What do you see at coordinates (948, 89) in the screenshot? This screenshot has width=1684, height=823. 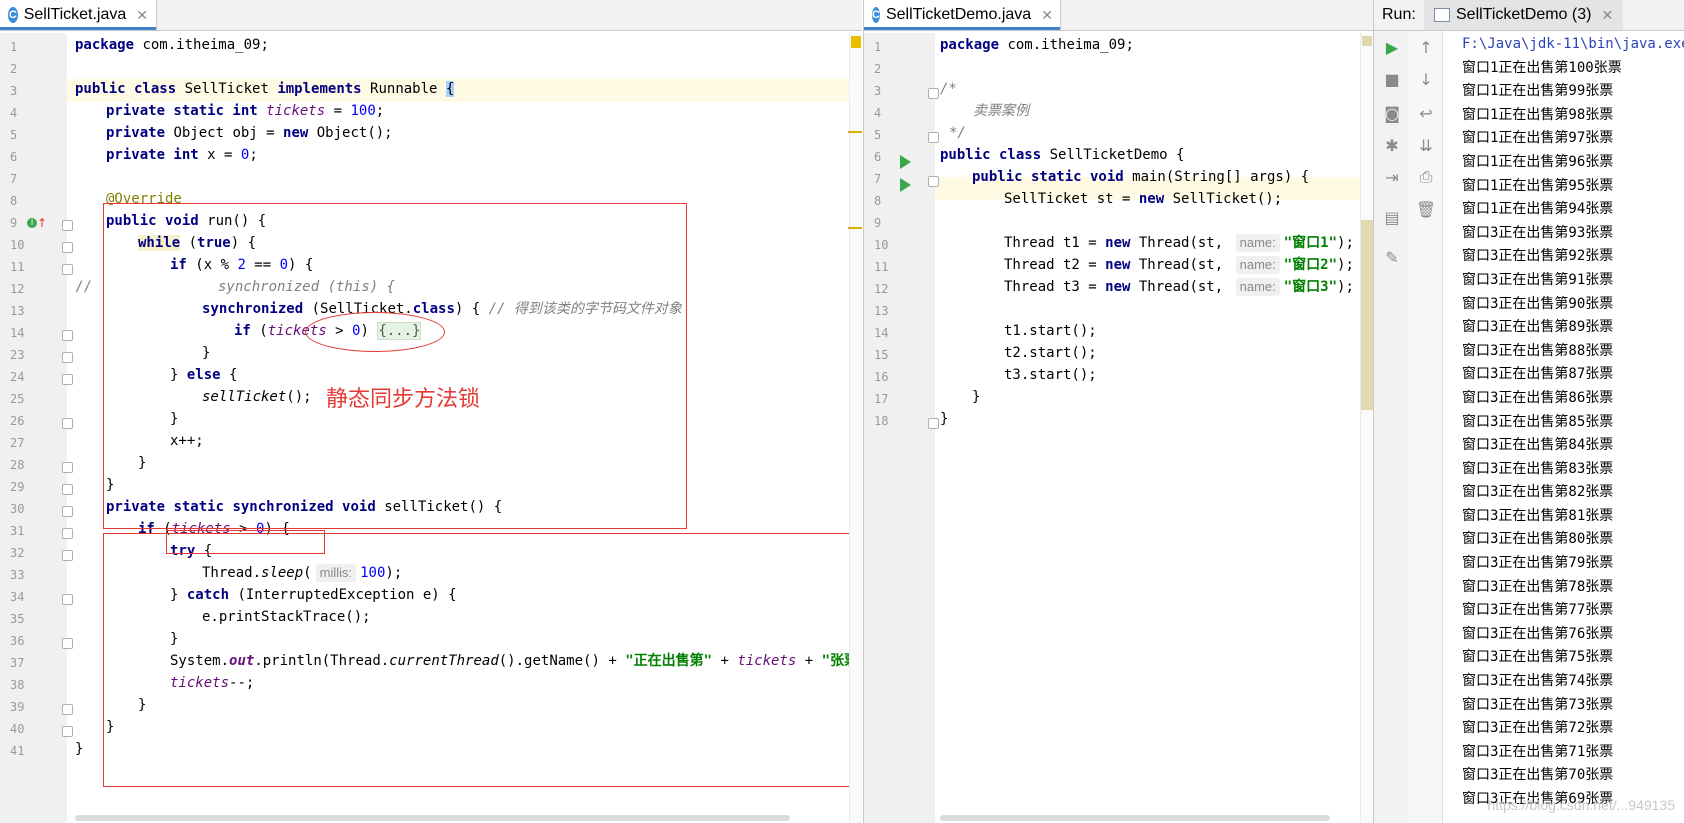 I see `code-line-3: /*` at bounding box center [948, 89].